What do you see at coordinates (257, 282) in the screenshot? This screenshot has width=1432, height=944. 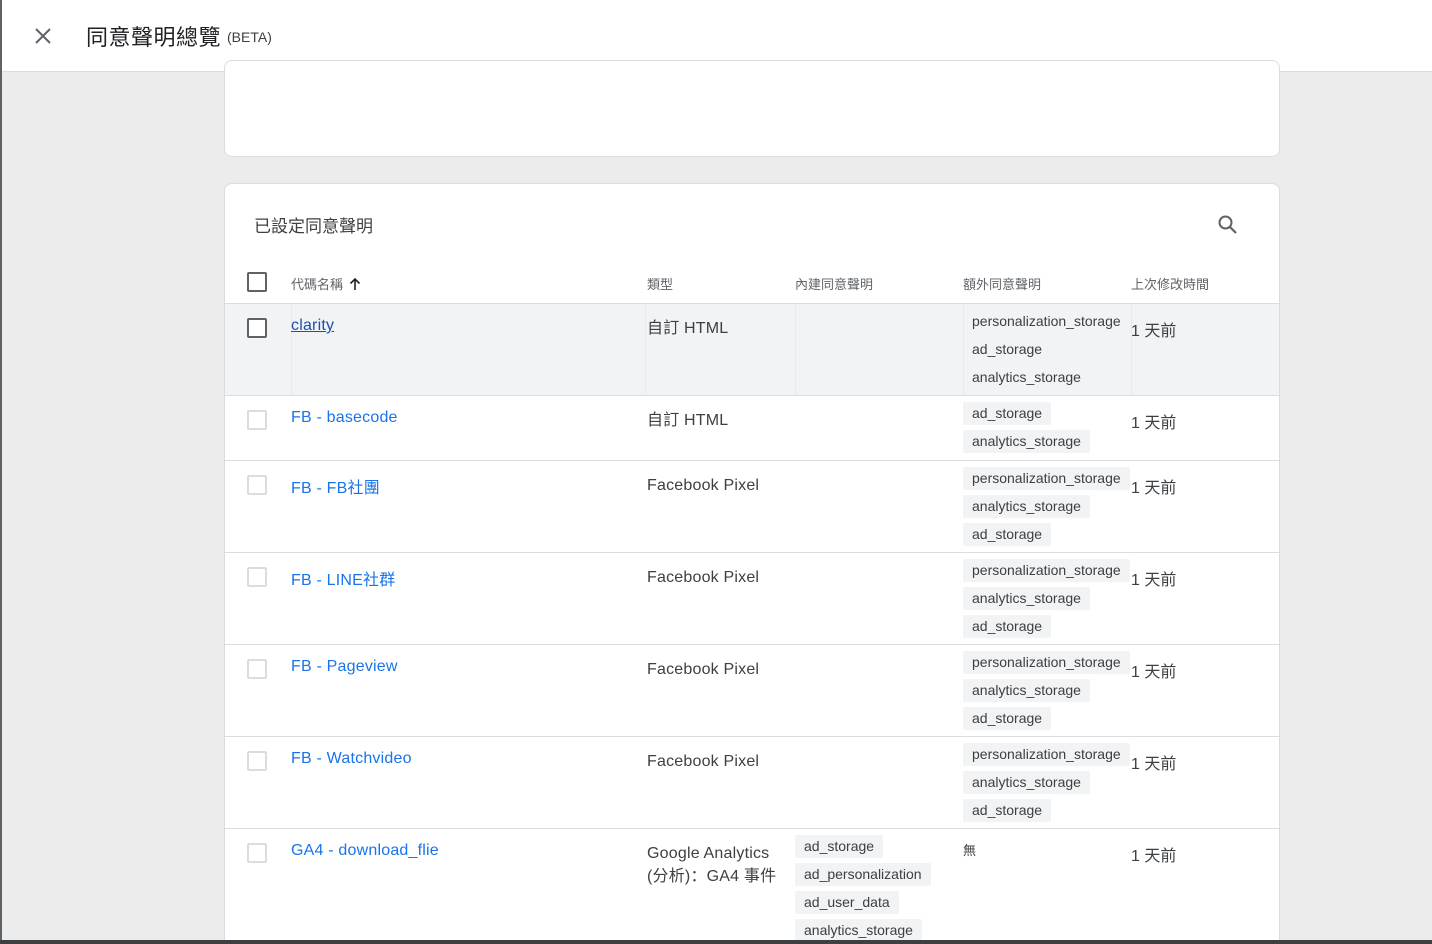 I see `select-all-checkbox` at bounding box center [257, 282].